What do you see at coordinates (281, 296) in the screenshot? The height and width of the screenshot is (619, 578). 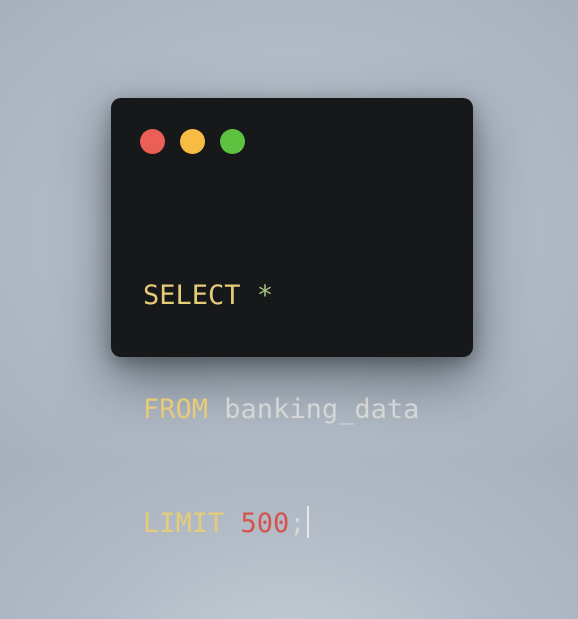 I see `code-line-1: SELECT *` at bounding box center [281, 296].